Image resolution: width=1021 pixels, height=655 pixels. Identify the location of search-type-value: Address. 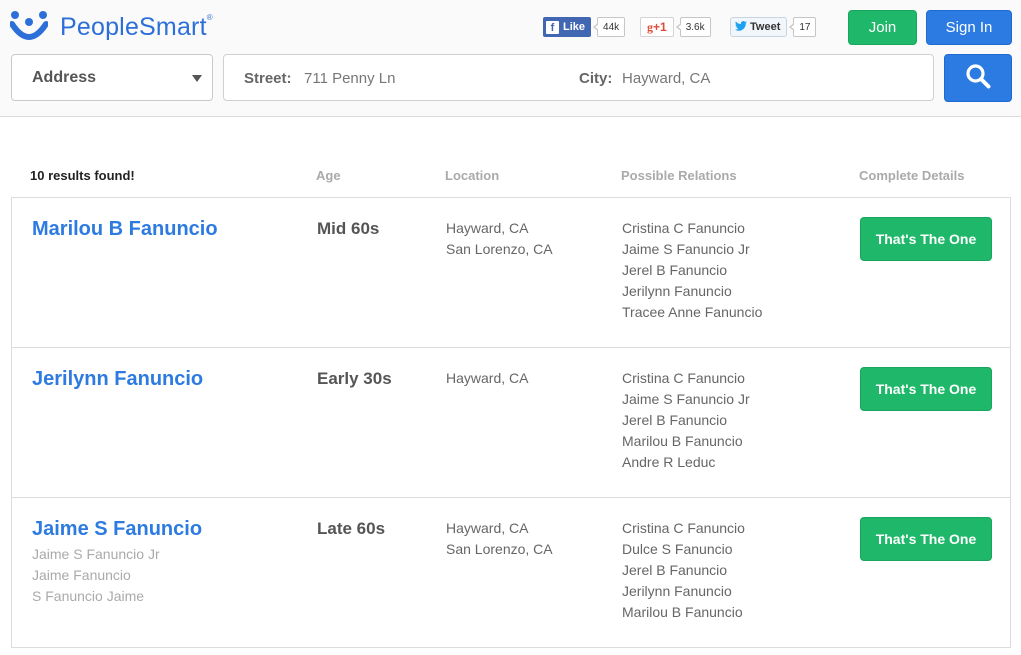
(64, 77).